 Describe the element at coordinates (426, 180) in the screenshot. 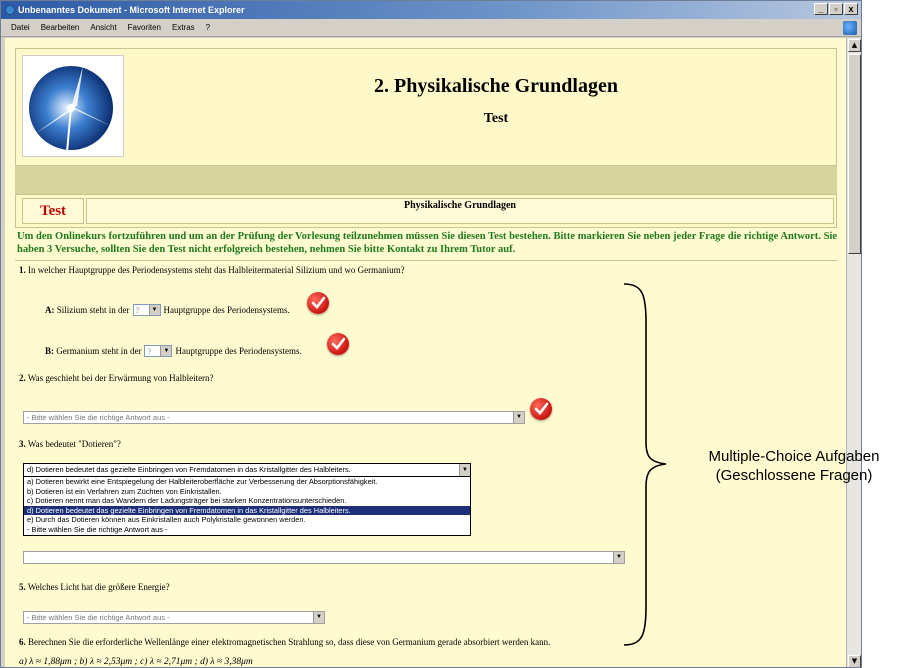

I see `header-band` at that location.